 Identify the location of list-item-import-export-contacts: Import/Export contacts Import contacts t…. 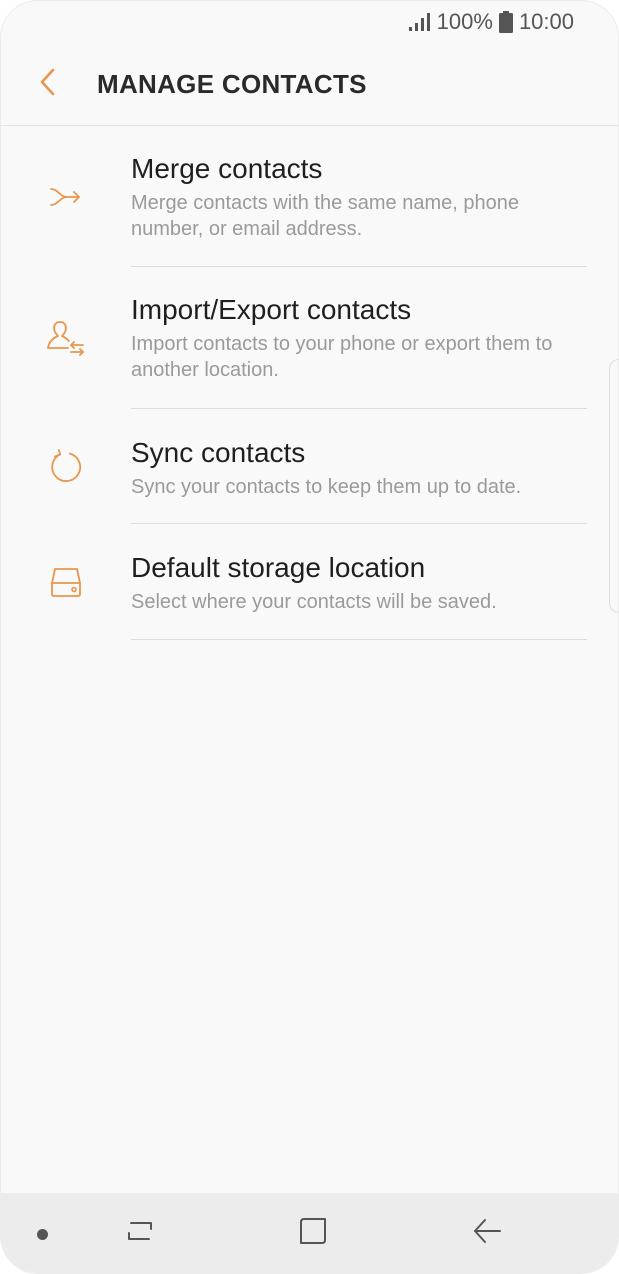
(309, 338).